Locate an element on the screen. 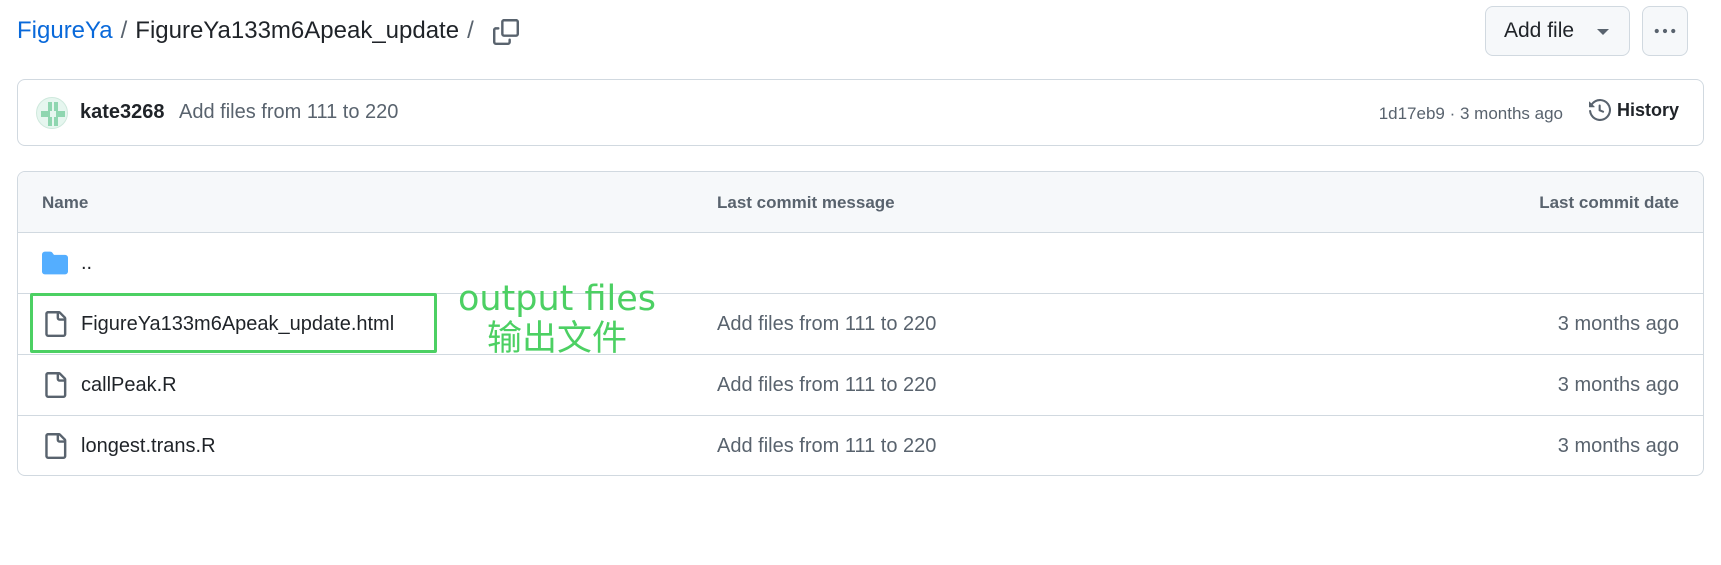 The width and height of the screenshot is (1721, 565). breadcrumb-current-folder: FigureYa133m6Apeak_update is located at coordinates (297, 30).